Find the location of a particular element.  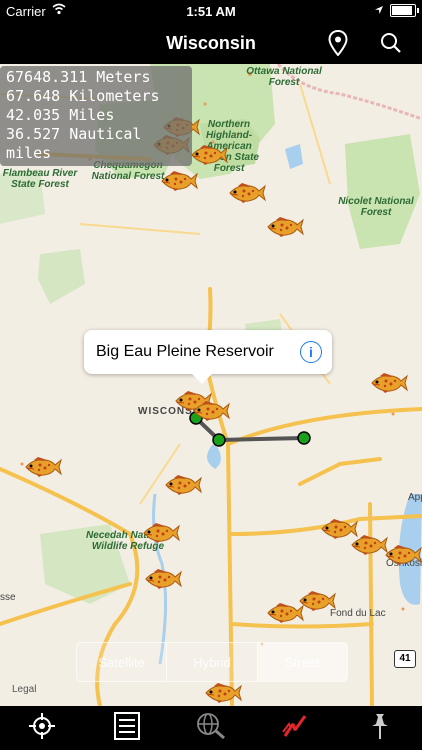

location-arrow-icon is located at coordinates (379, 10).